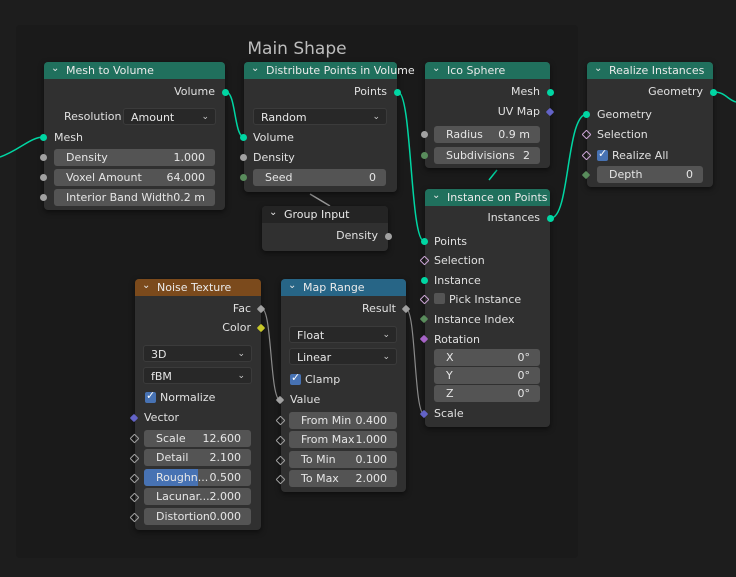 The height and width of the screenshot is (577, 736). Describe the element at coordinates (43, 137) in the screenshot. I see `input-mesh-socket` at that location.